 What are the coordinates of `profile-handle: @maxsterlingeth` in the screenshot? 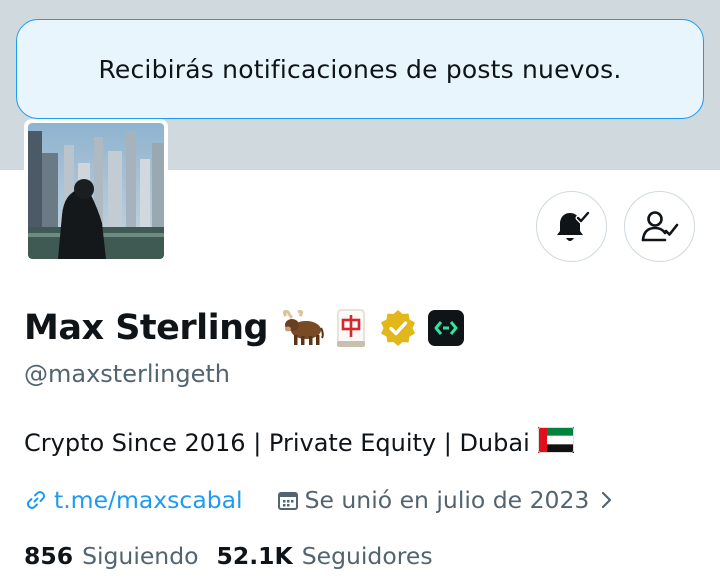 It's located at (127, 374).